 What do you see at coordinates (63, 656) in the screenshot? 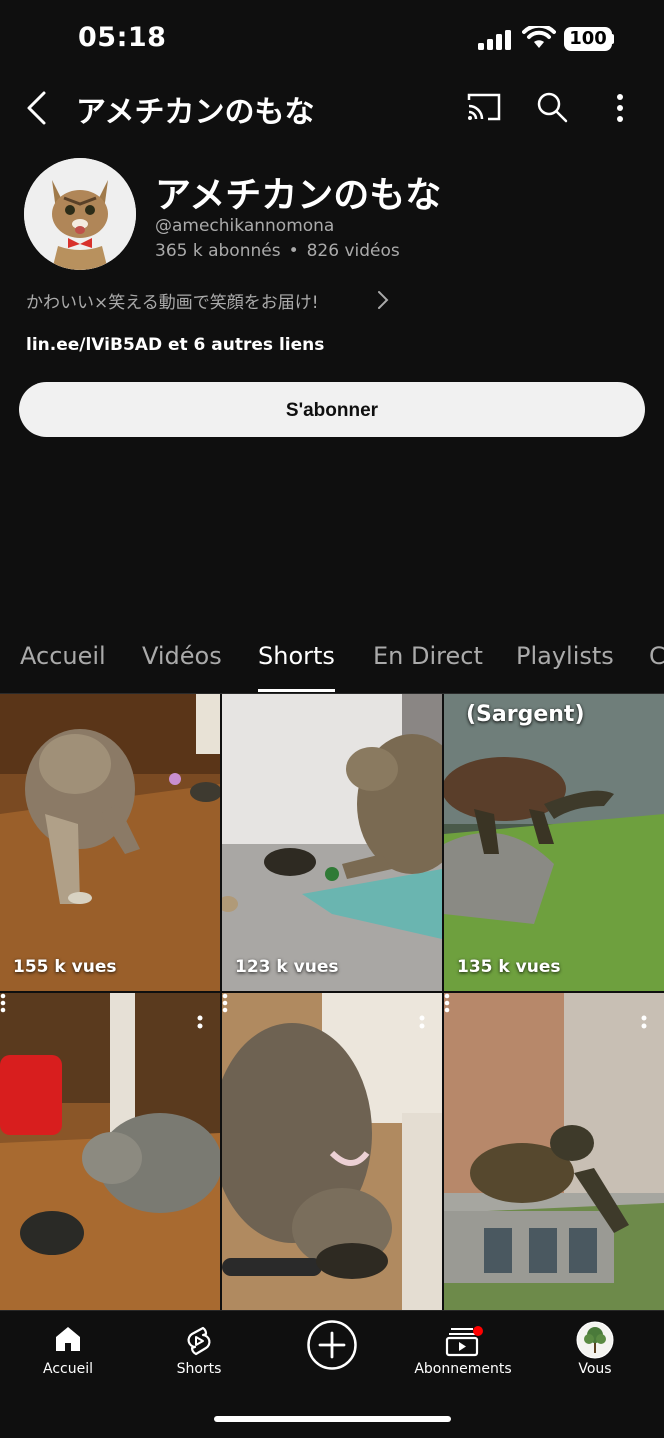
I see `tab-accueil: Accueil` at bounding box center [63, 656].